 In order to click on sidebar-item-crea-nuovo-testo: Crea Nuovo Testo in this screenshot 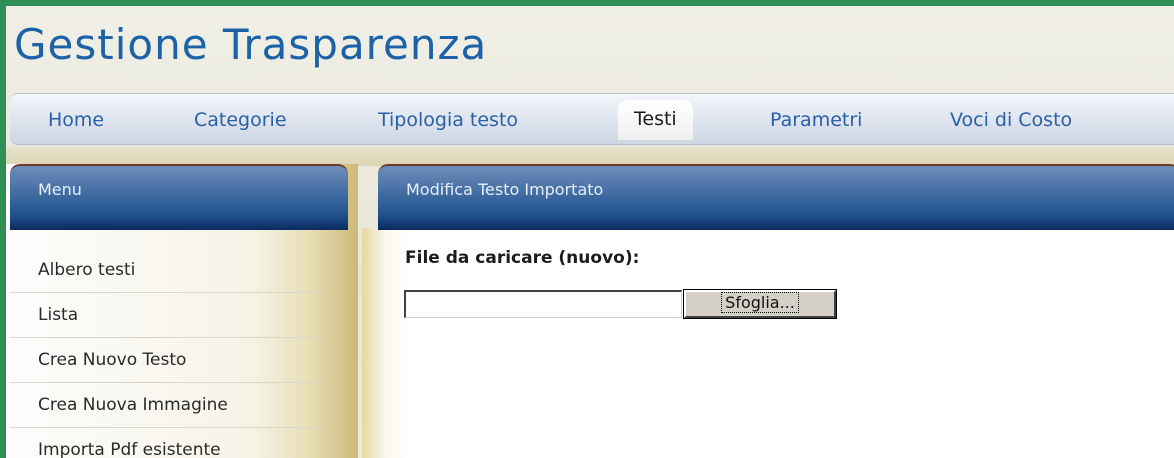, I will do `click(167, 359)`.